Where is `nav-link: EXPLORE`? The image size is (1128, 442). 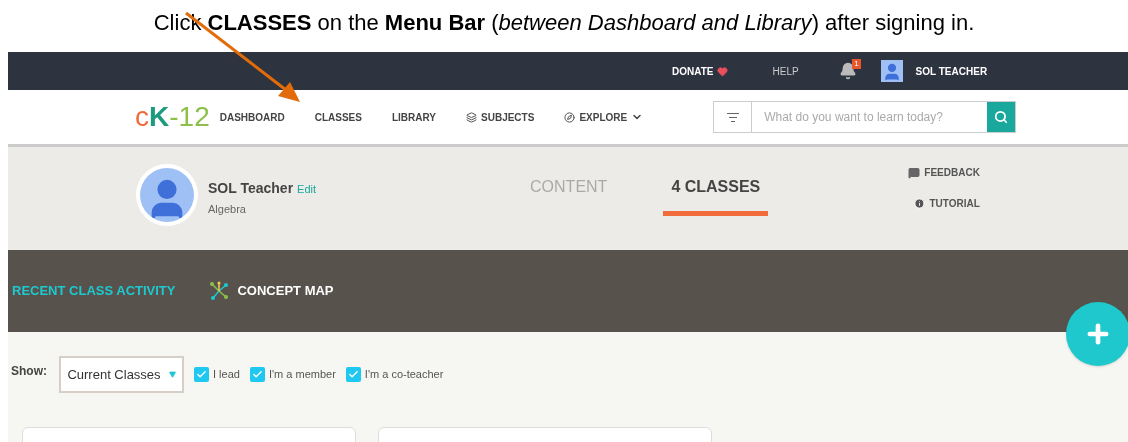 nav-link: EXPLORE is located at coordinates (604, 117).